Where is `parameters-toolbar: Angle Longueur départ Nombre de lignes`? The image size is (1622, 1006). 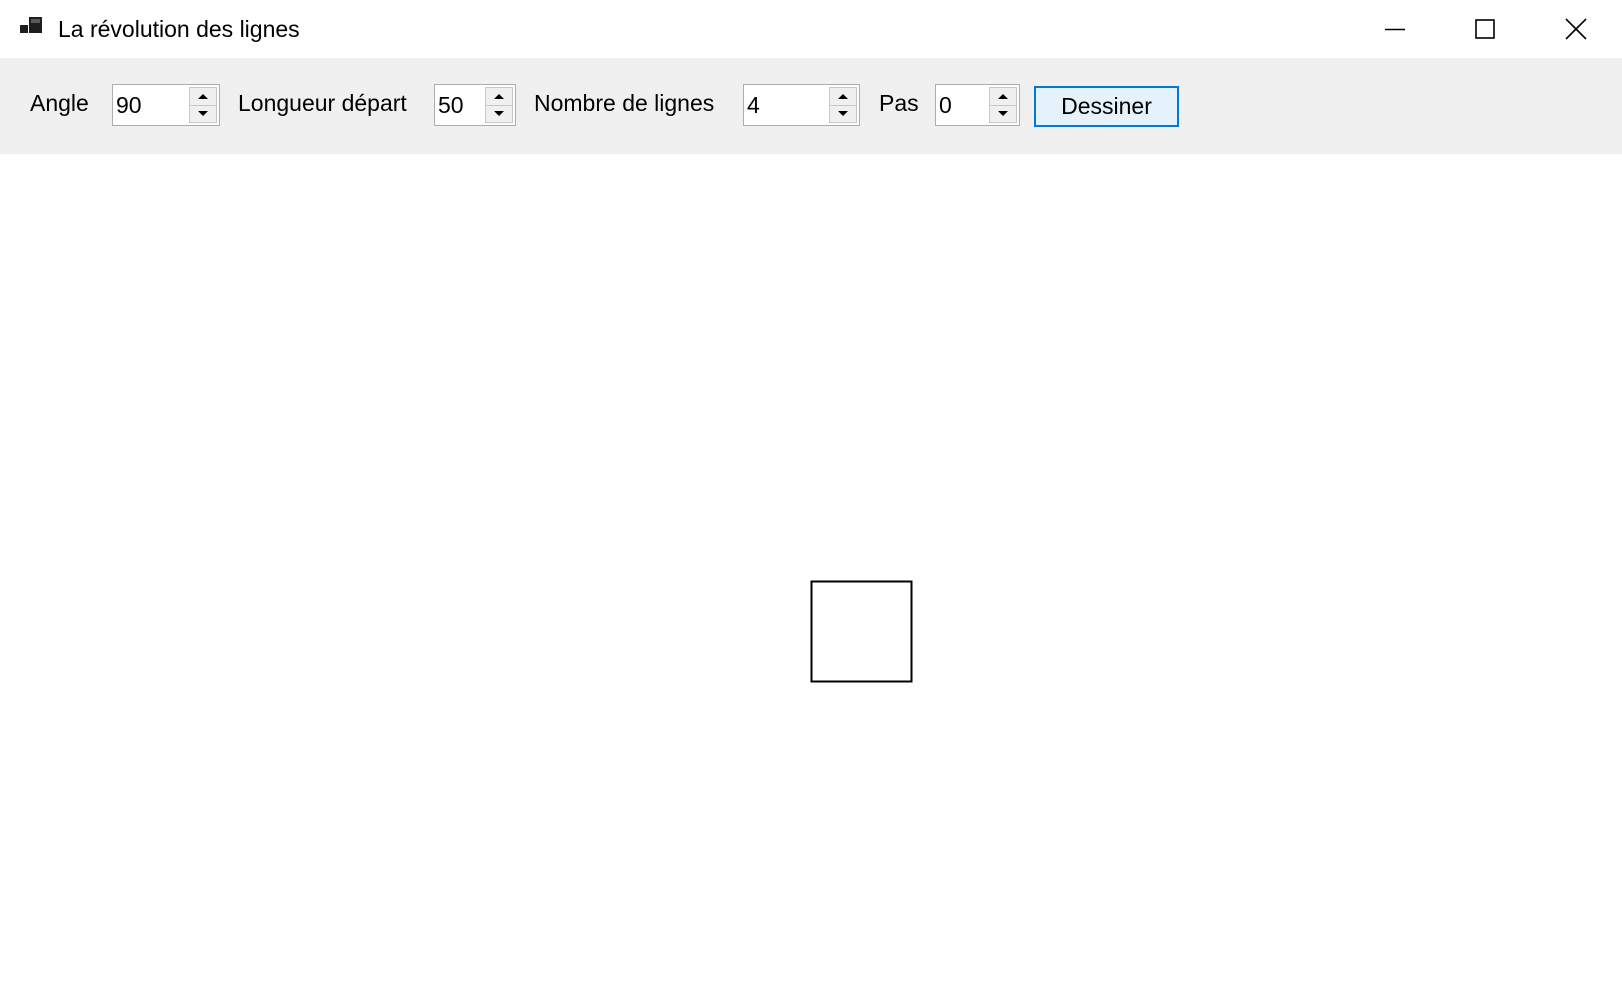
parameters-toolbar: Angle Longueur départ Nombre de lignes is located at coordinates (811, 106).